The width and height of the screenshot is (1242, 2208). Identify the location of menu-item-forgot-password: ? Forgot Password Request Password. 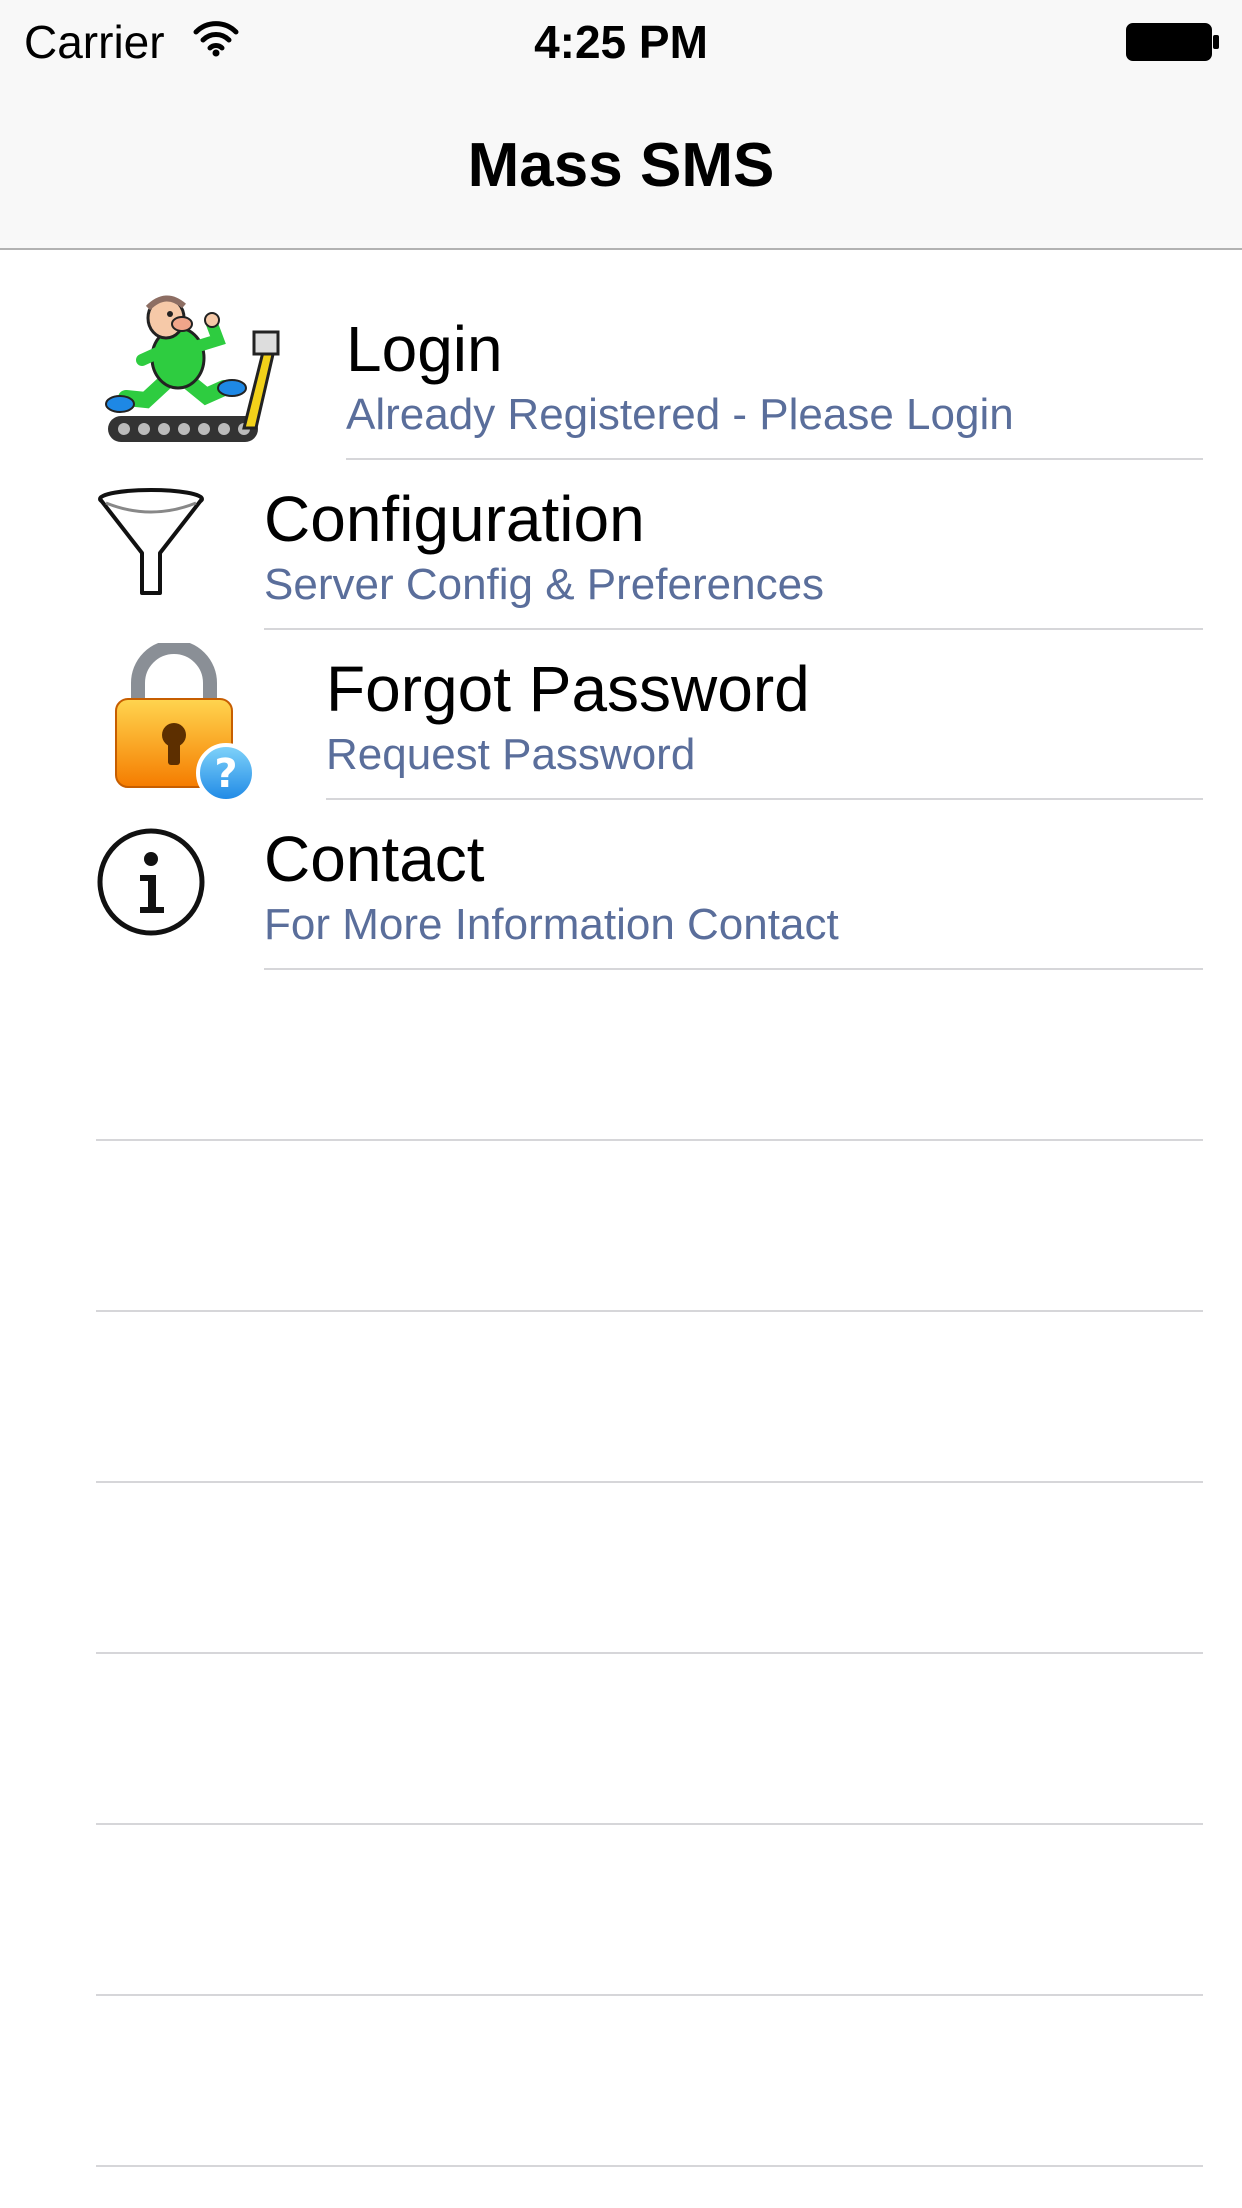
(621, 716).